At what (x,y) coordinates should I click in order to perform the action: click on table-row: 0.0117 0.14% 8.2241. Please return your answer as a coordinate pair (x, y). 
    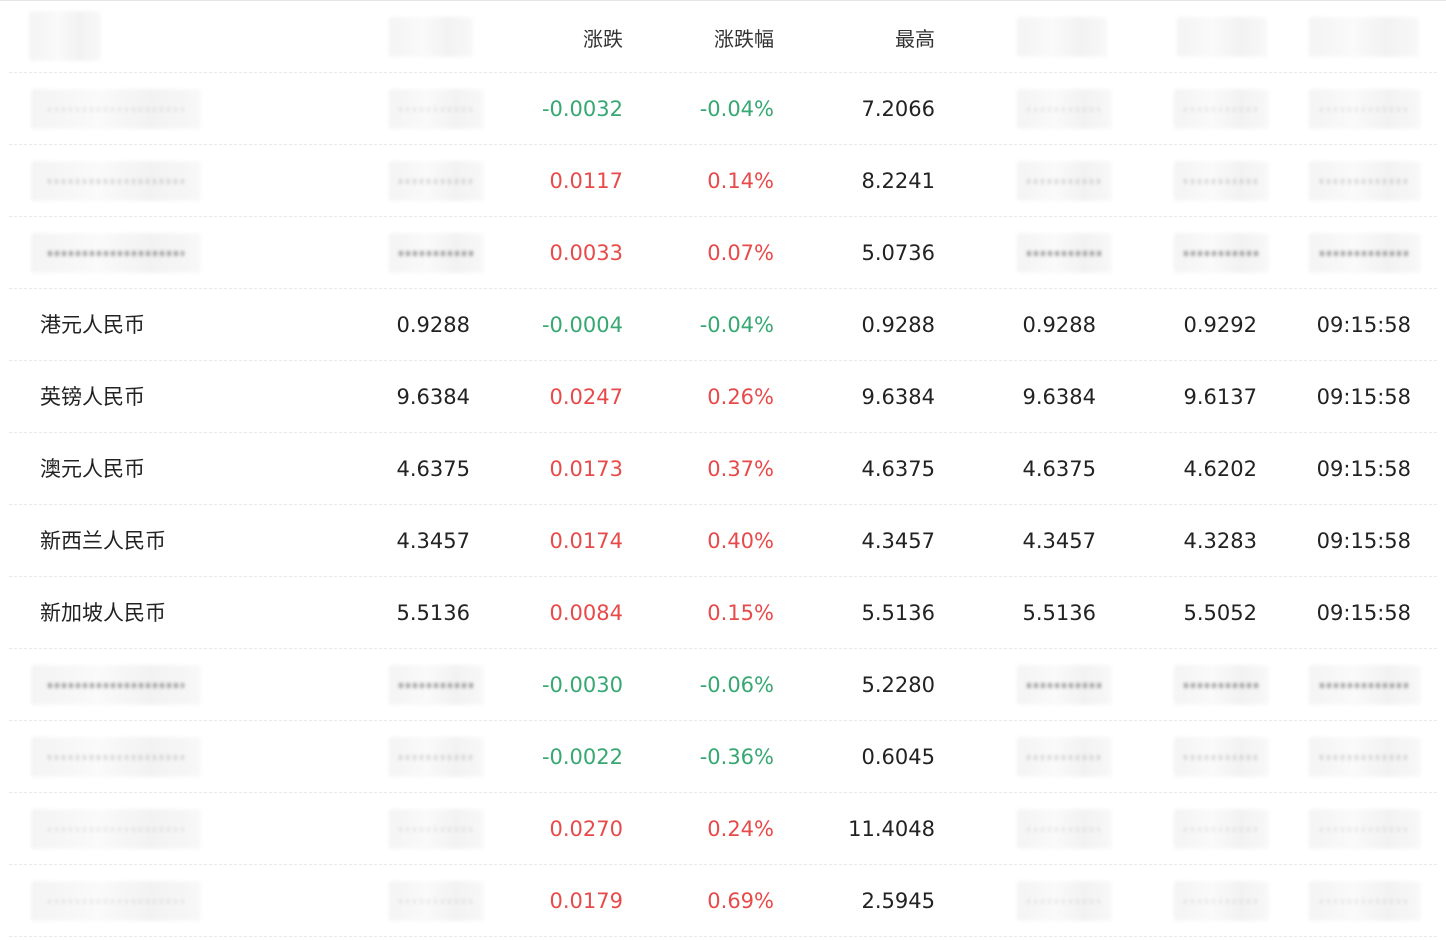
    Looking at the image, I should click on (723, 181).